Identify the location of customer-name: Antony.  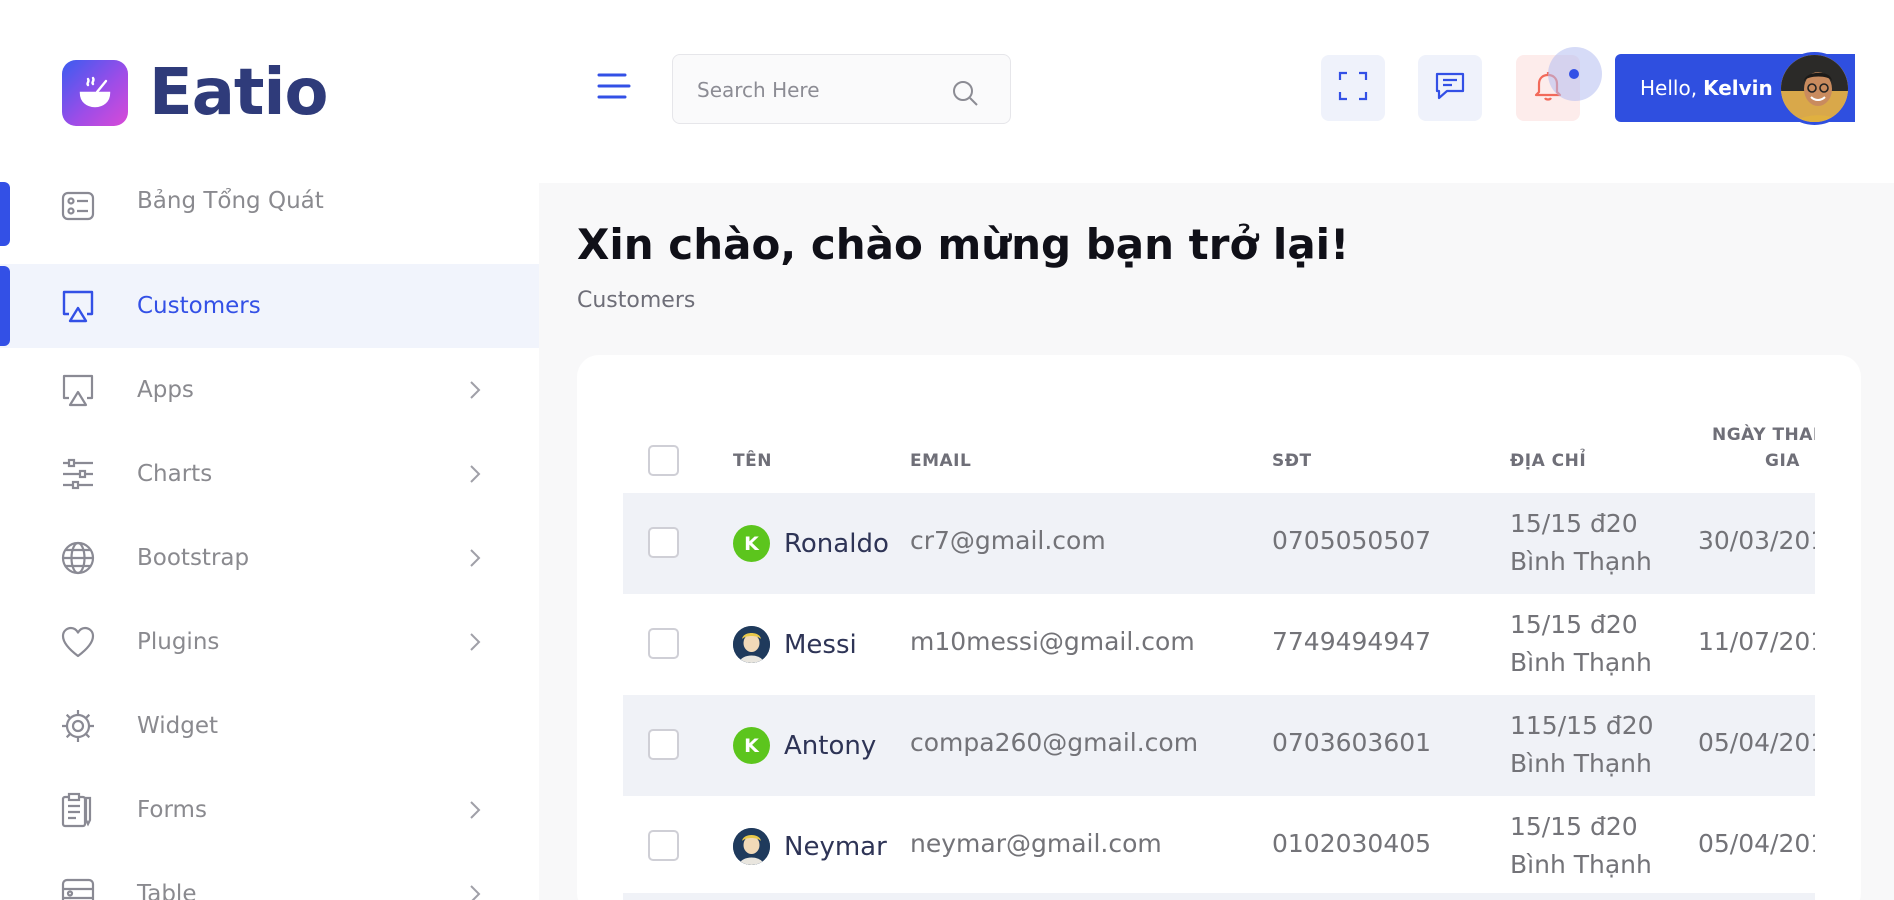
(830, 746).